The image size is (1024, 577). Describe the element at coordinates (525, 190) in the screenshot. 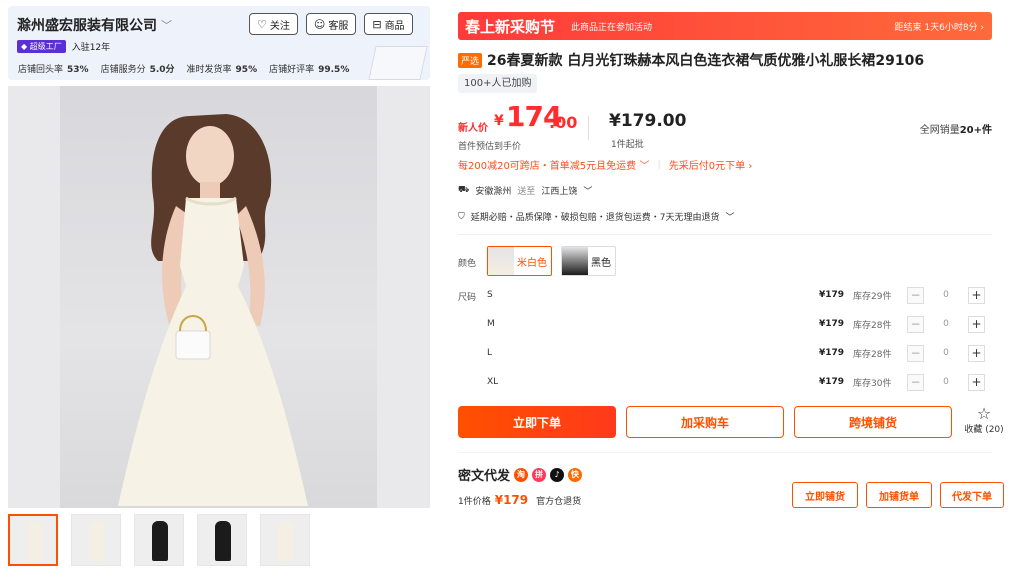

I see `shipping-row: ⛟ 安徽滁州 送至 江西上饶 ﹀` at that location.